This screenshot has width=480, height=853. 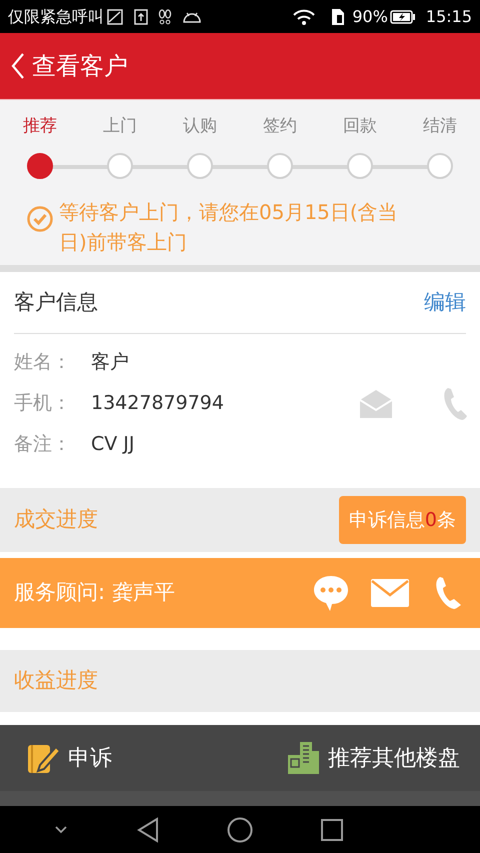 I want to click on wifi-icon, so click(x=304, y=17).